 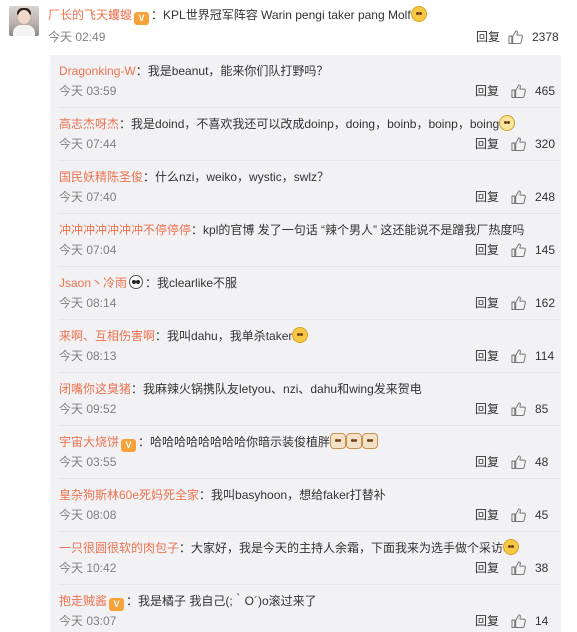 I want to click on like-count: 114, so click(x=545, y=356).